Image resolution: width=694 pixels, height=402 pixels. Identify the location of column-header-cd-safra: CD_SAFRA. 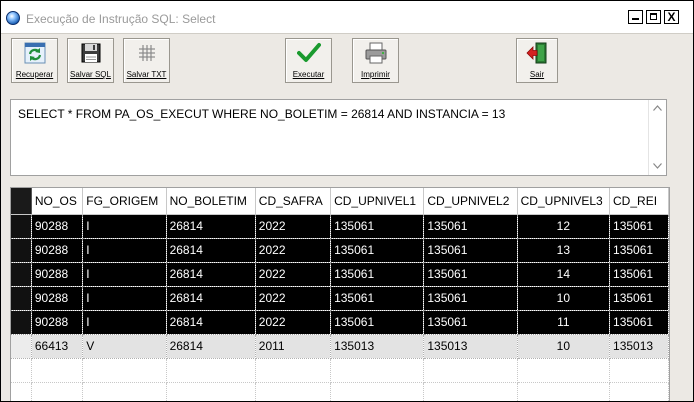
(293, 201).